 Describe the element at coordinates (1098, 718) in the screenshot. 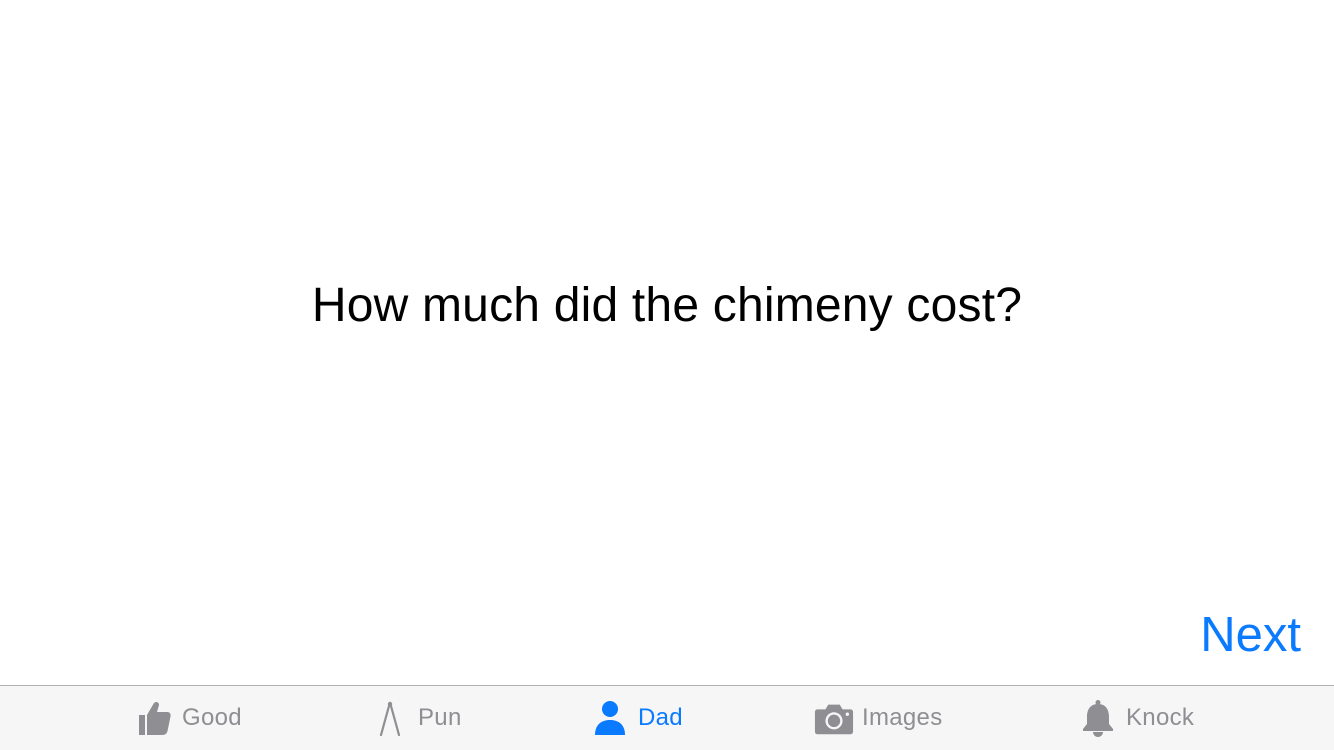

I see `bell-icon` at that location.